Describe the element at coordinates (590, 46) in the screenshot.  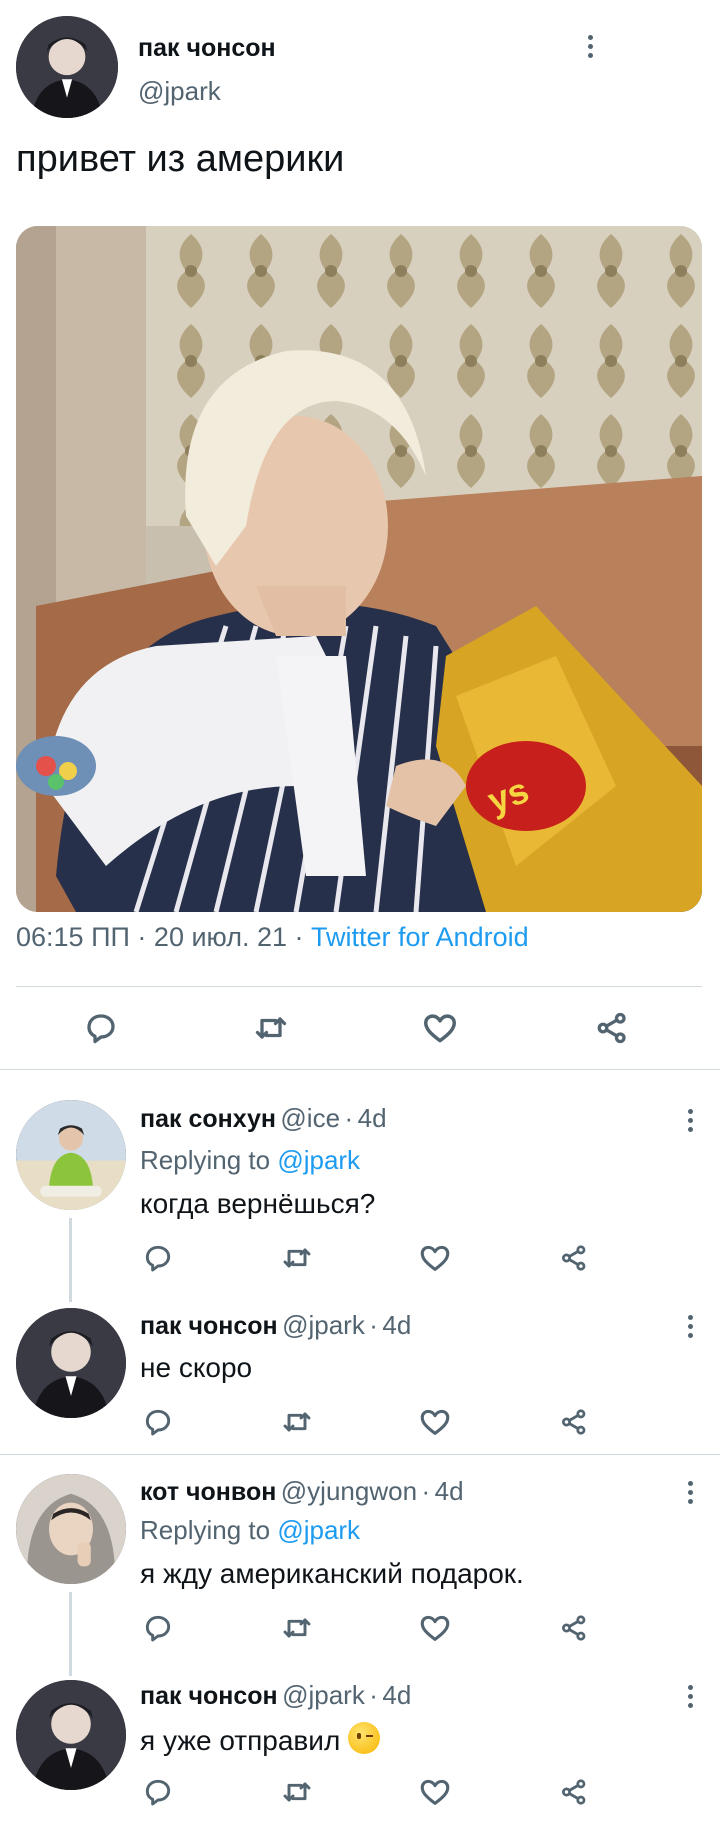
I see `more-options-icon` at that location.